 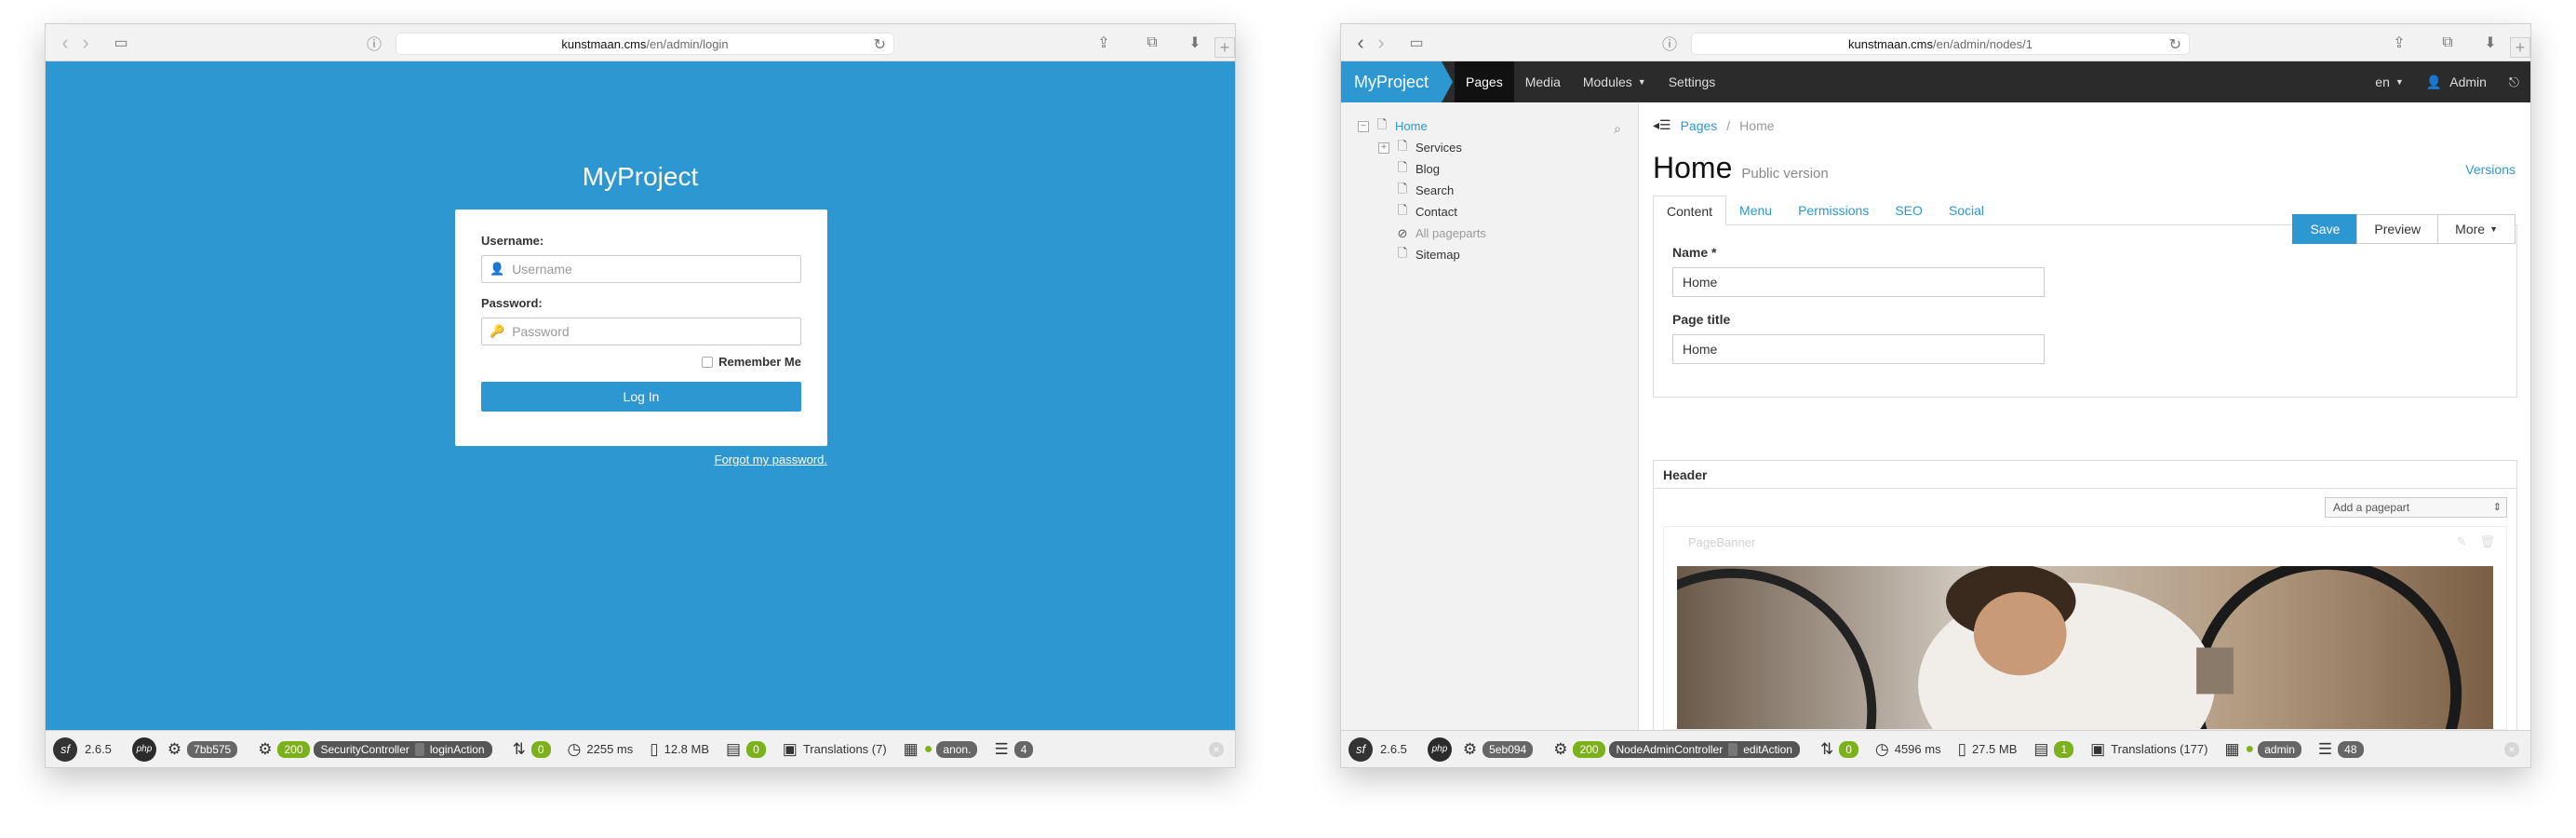 What do you see at coordinates (1994, 749) in the screenshot?
I see `memory-usage: 27.5 MB` at bounding box center [1994, 749].